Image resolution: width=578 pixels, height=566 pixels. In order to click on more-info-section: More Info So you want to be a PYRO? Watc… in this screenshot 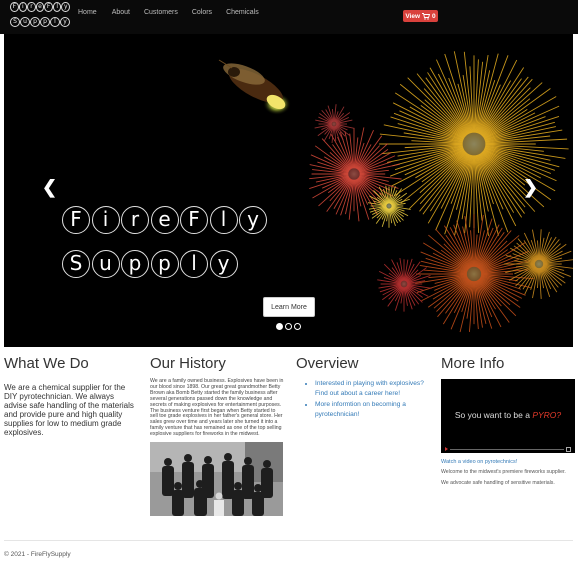, I will do `click(508, 420)`.